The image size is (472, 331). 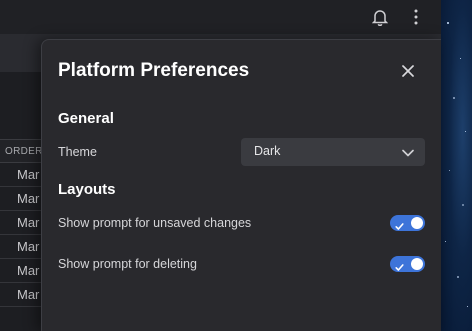 I want to click on chevron-down-icon, so click(x=408, y=152).